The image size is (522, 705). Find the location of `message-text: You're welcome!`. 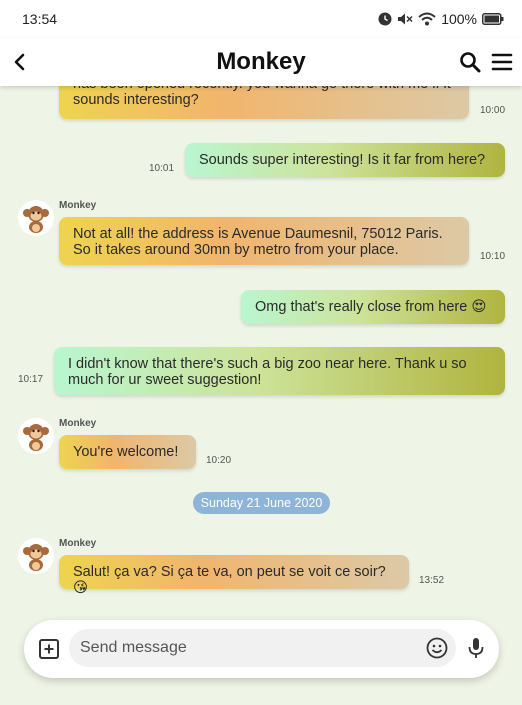

message-text: You're welcome! is located at coordinates (126, 452).